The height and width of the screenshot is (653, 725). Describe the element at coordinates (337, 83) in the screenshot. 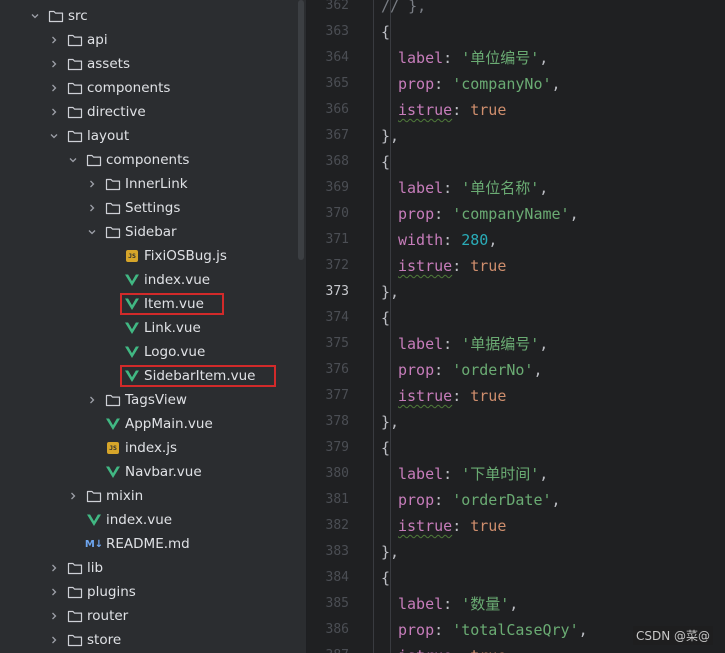

I see `line-number: 365` at that location.